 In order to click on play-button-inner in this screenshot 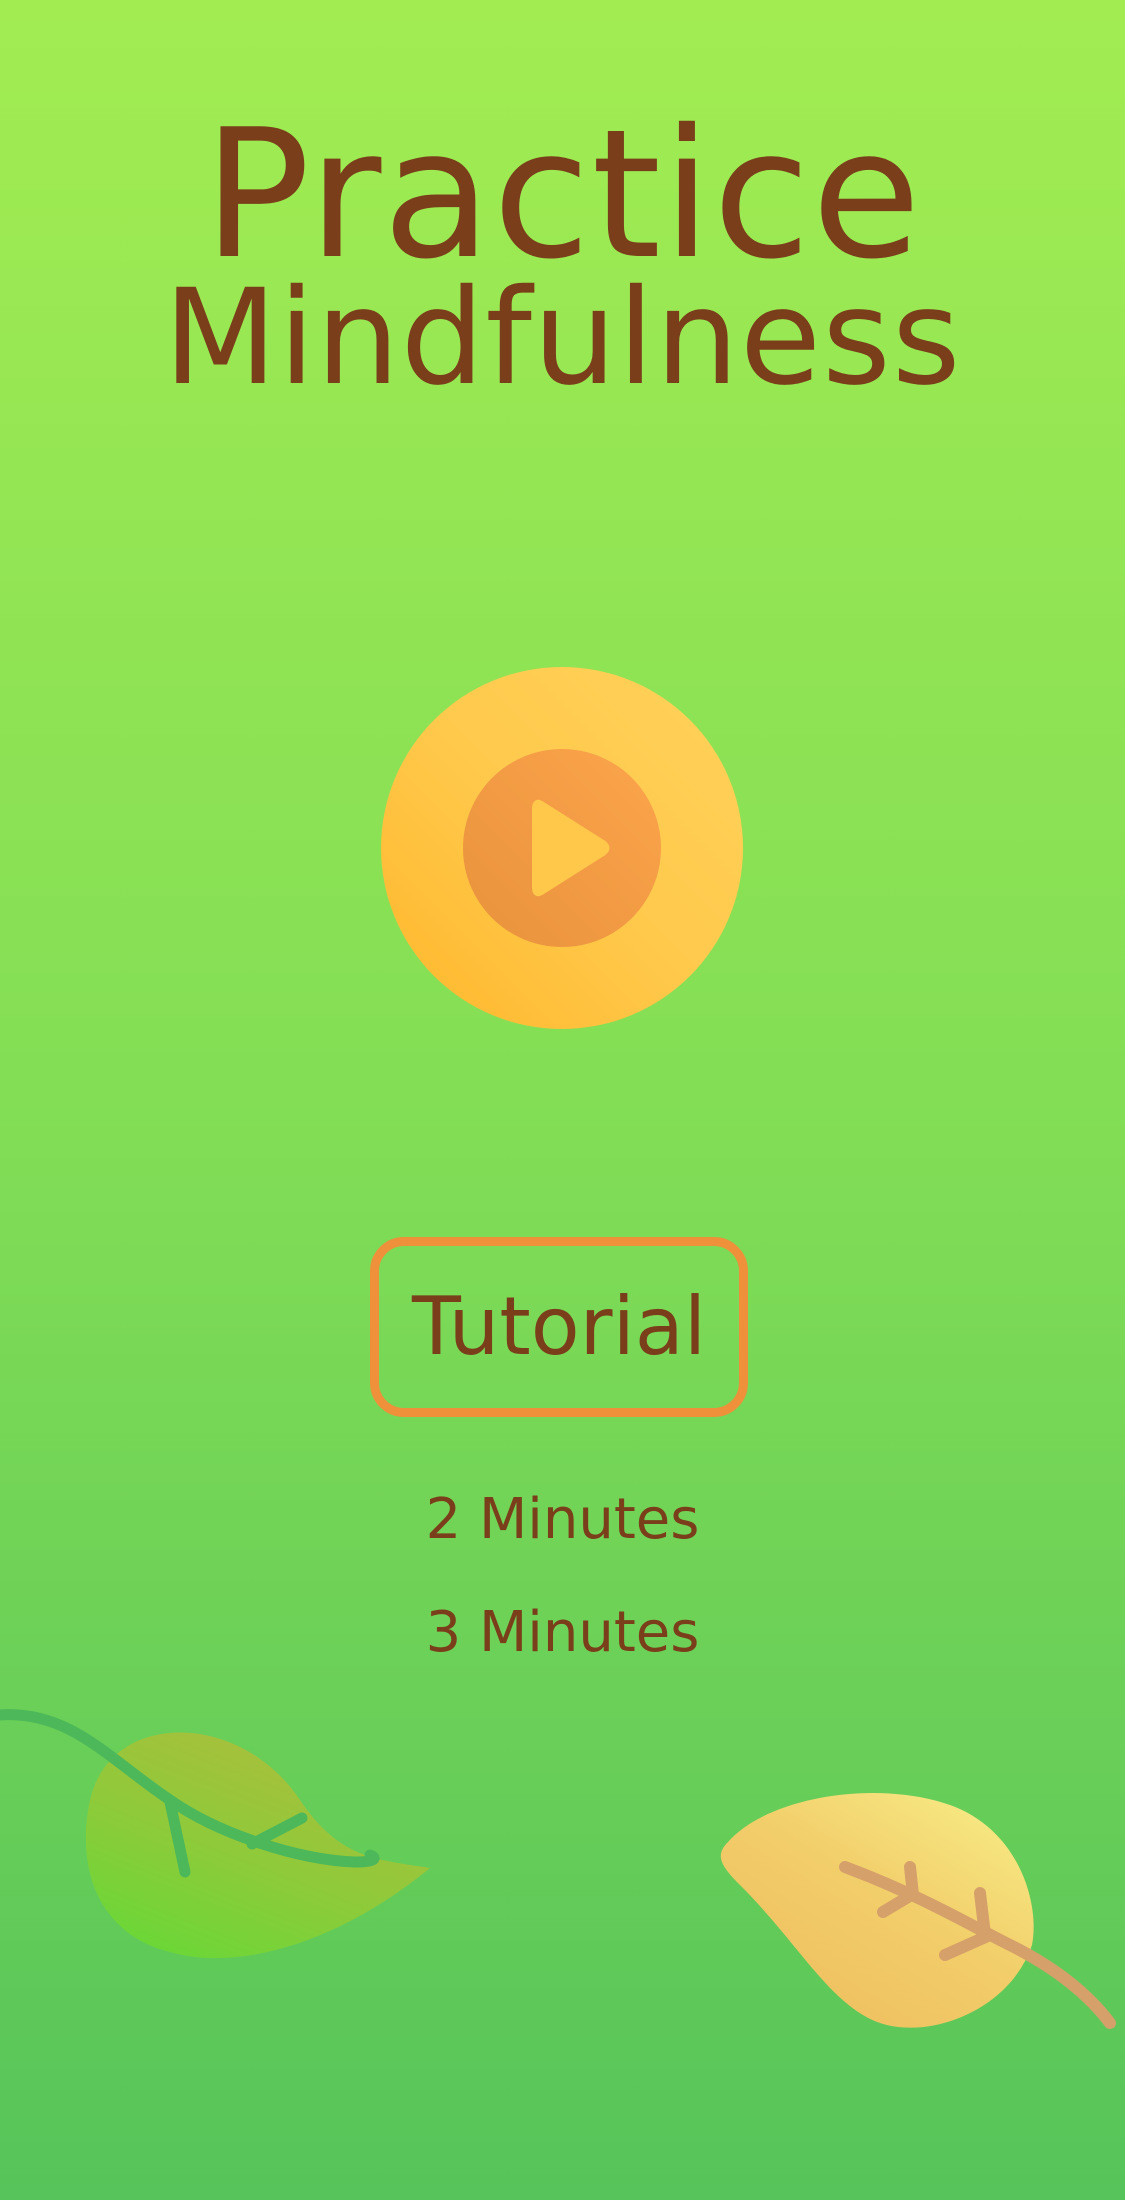, I will do `click(562, 848)`.